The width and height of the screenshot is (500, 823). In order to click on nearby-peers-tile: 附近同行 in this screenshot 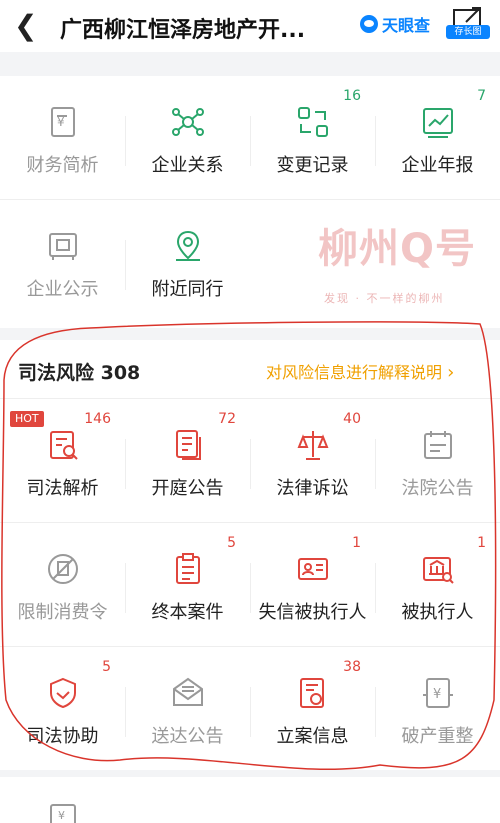, I will do `click(187, 261)`.